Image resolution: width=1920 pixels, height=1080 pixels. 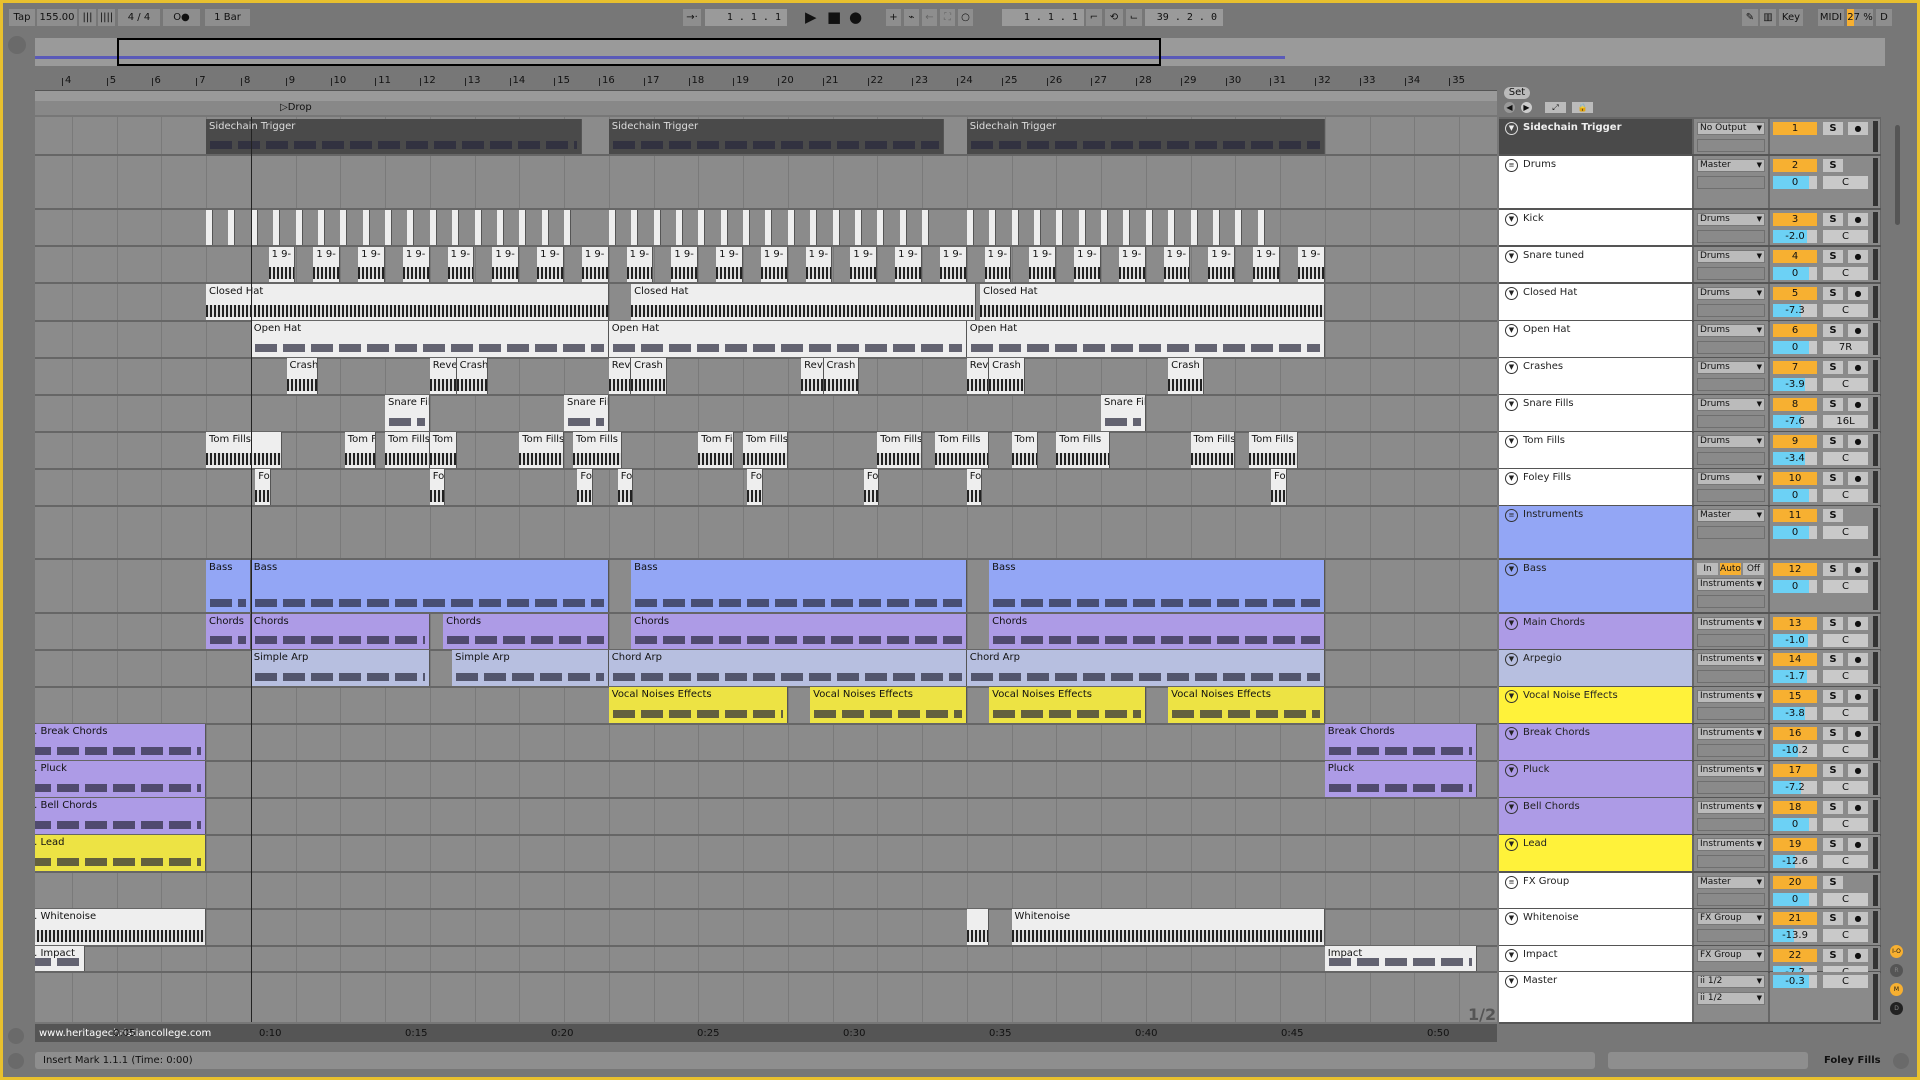 I want to click on track-activator-button: 11, so click(x=1795, y=515).